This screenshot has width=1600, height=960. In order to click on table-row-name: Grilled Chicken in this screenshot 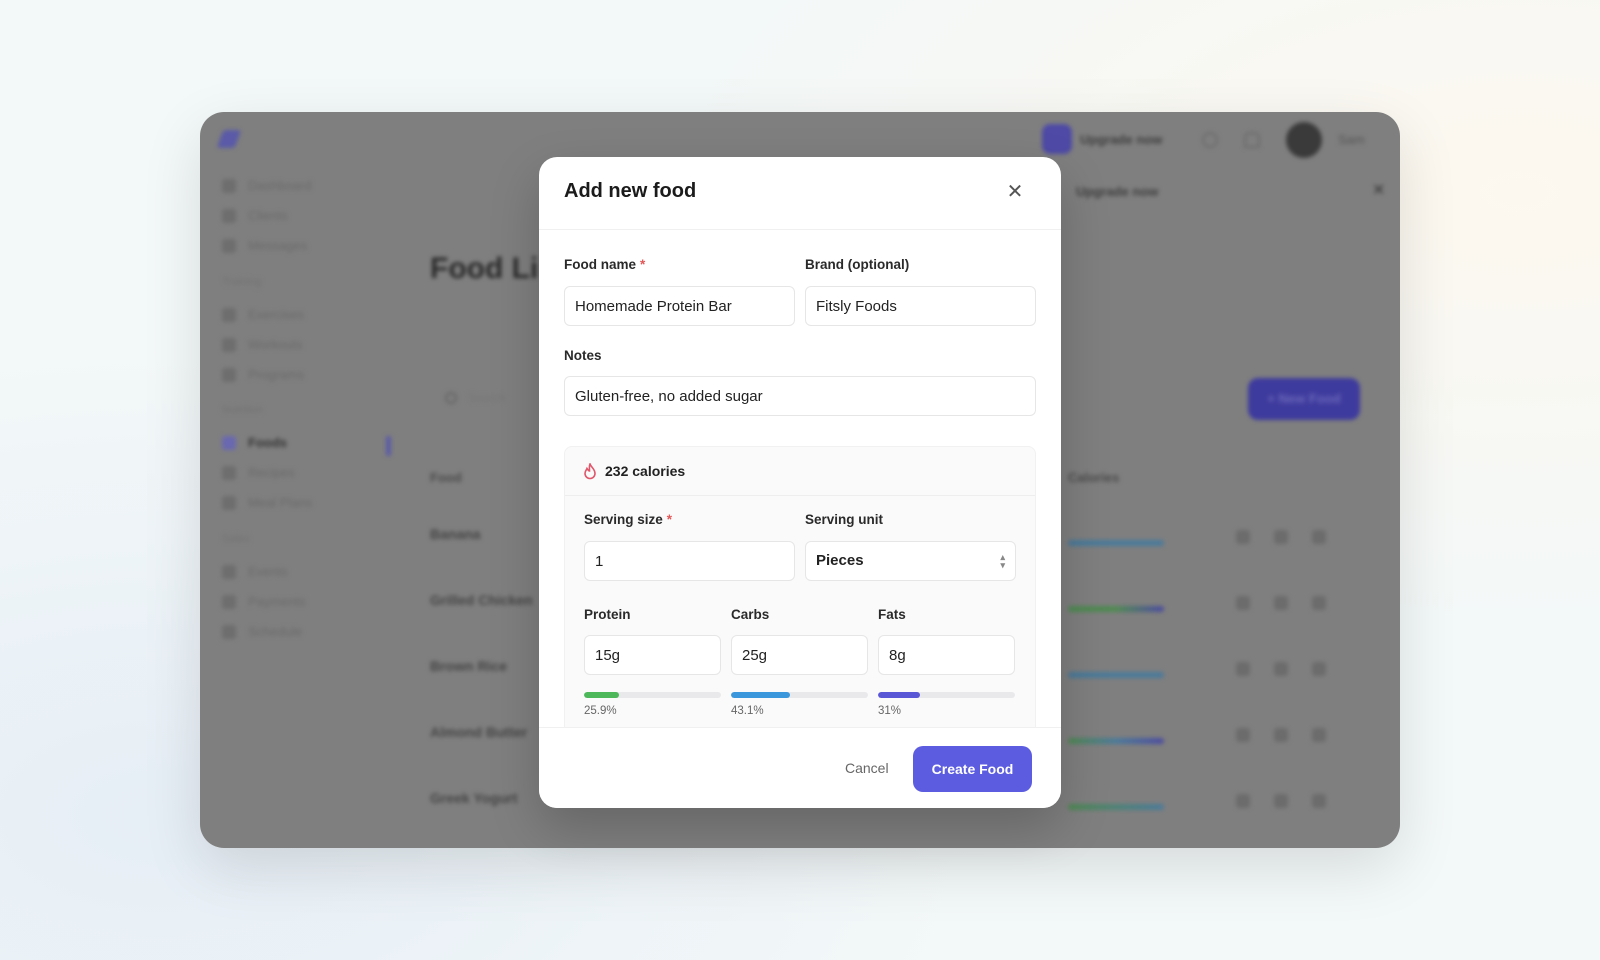, I will do `click(481, 600)`.